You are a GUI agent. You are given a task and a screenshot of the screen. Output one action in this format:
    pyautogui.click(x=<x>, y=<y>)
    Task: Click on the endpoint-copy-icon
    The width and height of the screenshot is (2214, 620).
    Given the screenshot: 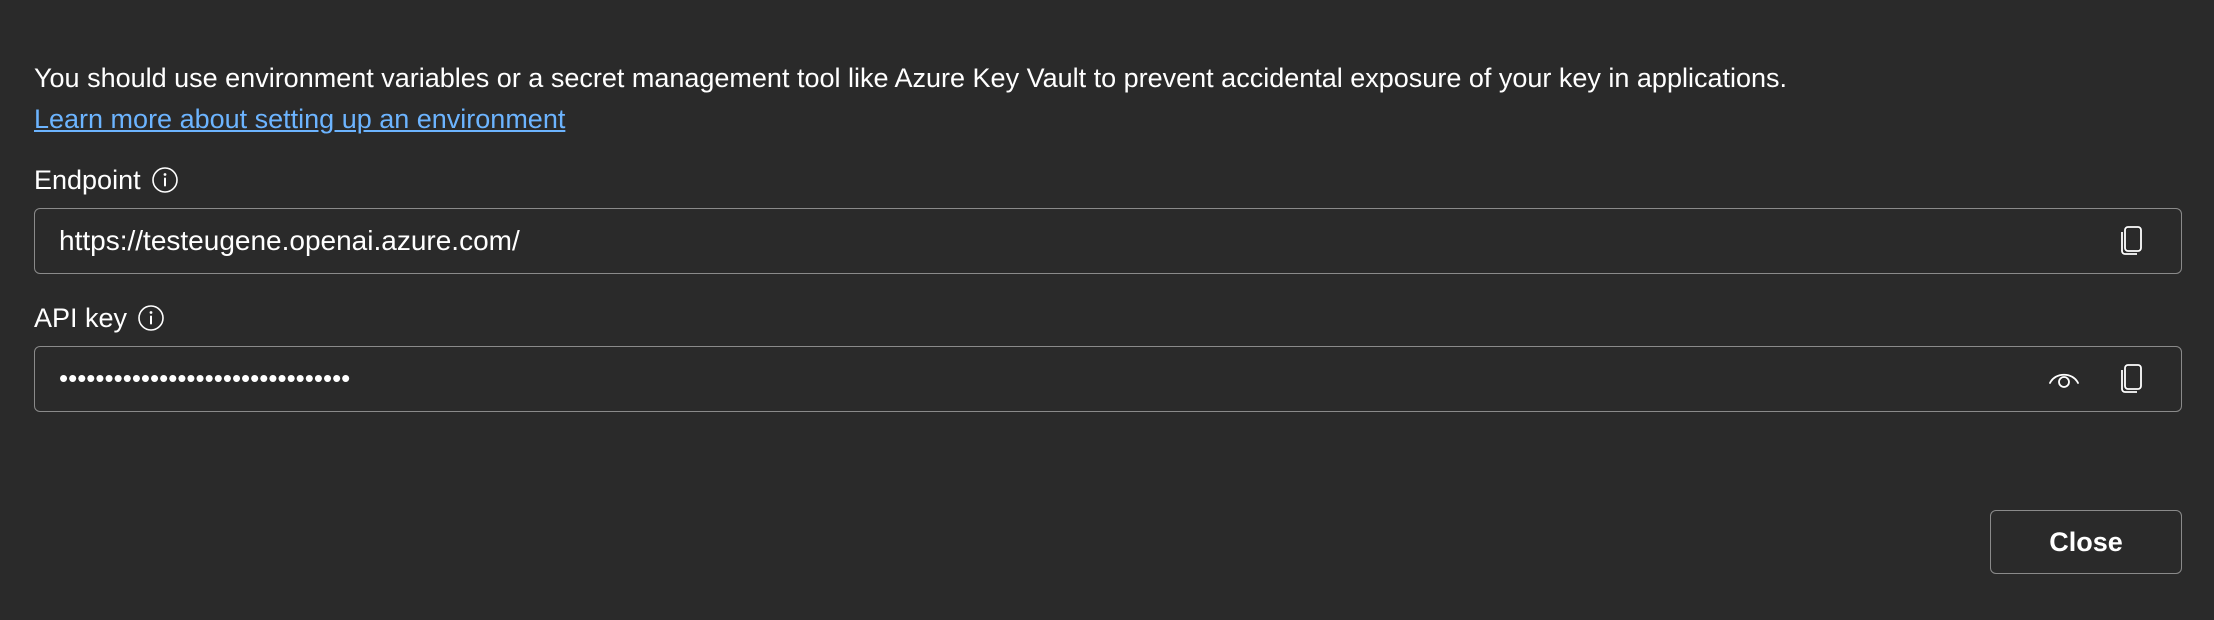 What is the action you would take?
    pyautogui.click(x=2132, y=240)
    